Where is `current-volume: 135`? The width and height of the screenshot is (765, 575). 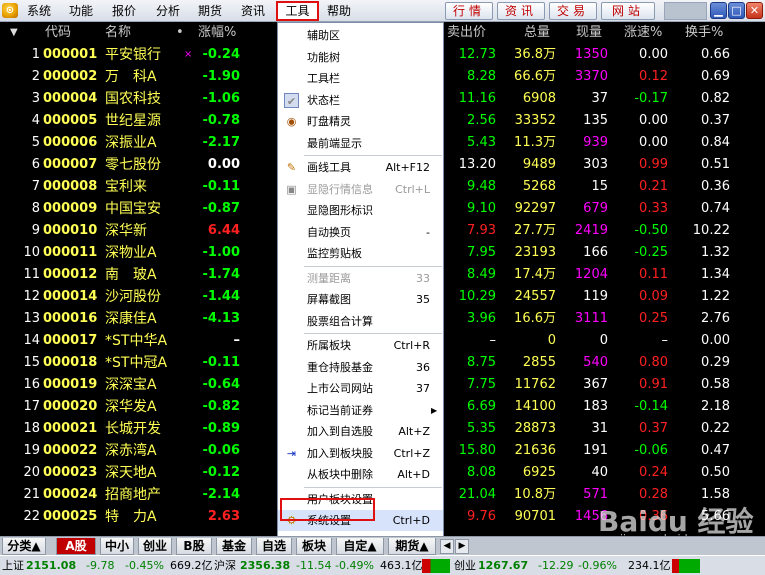
current-volume: 135 is located at coordinates (595, 120).